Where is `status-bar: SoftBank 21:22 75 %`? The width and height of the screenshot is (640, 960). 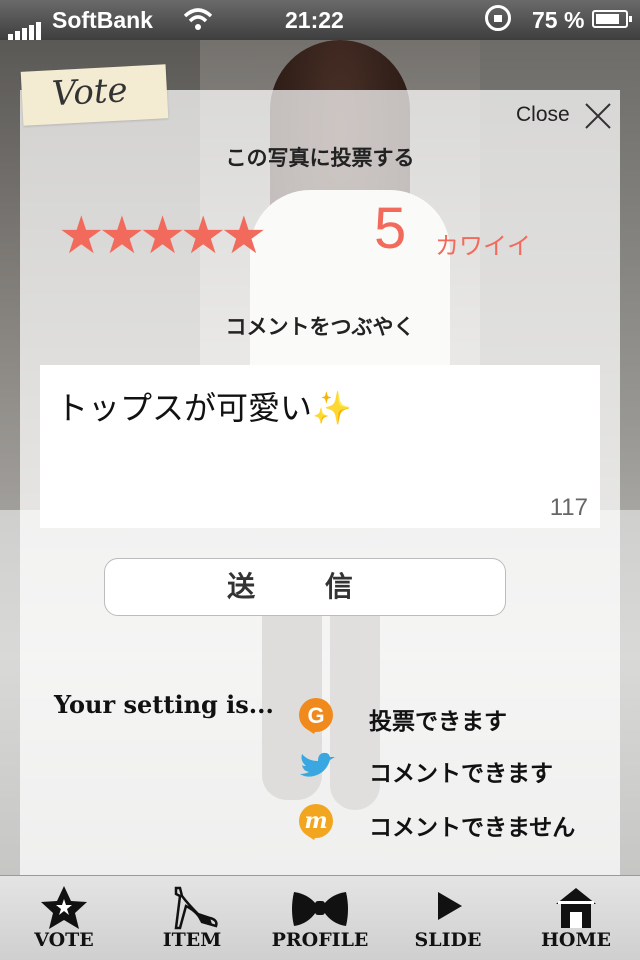 status-bar: SoftBank 21:22 75 % is located at coordinates (320, 20).